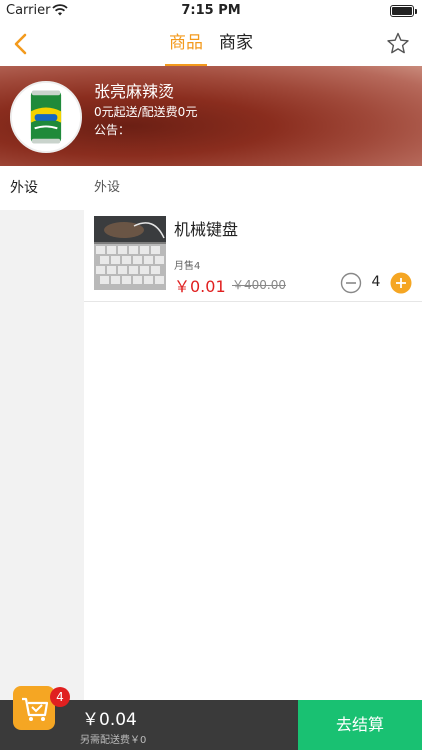 The height and width of the screenshot is (750, 422). Describe the element at coordinates (376, 282) in the screenshot. I see `quantity-value: 4` at that location.